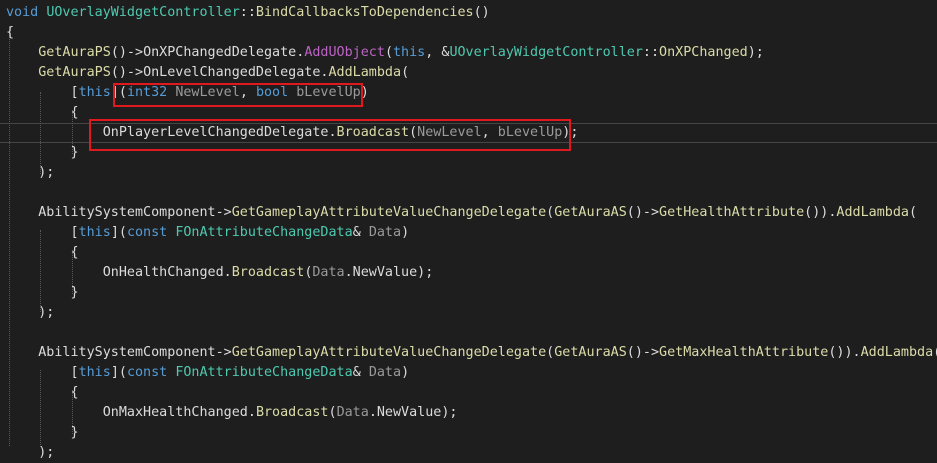 The image size is (937, 463). What do you see at coordinates (364, 12) in the screenshot?
I see `code-token: BindCallbacksToDependencies` at bounding box center [364, 12].